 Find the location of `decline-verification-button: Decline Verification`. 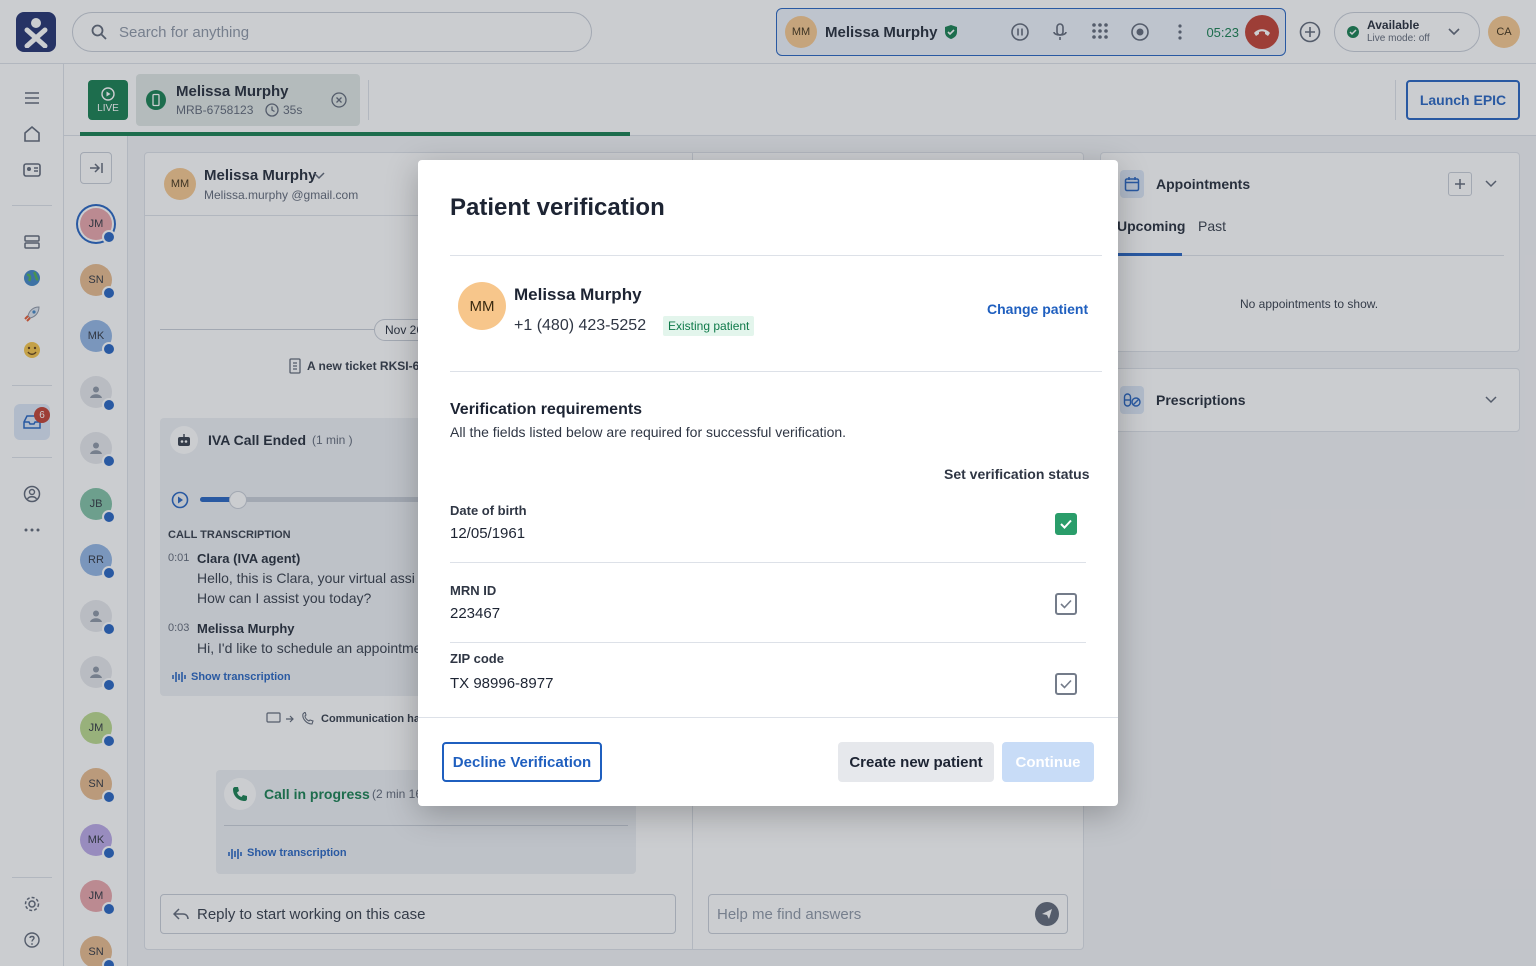

decline-verification-button: Decline Verification is located at coordinates (522, 762).